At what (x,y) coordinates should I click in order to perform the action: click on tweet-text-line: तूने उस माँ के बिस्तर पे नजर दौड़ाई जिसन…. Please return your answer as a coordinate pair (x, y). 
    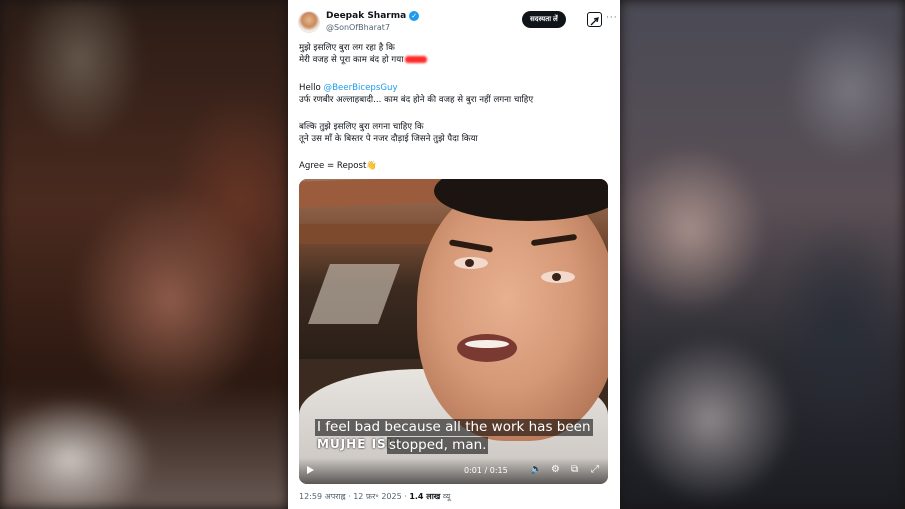
    Looking at the image, I should click on (388, 139).